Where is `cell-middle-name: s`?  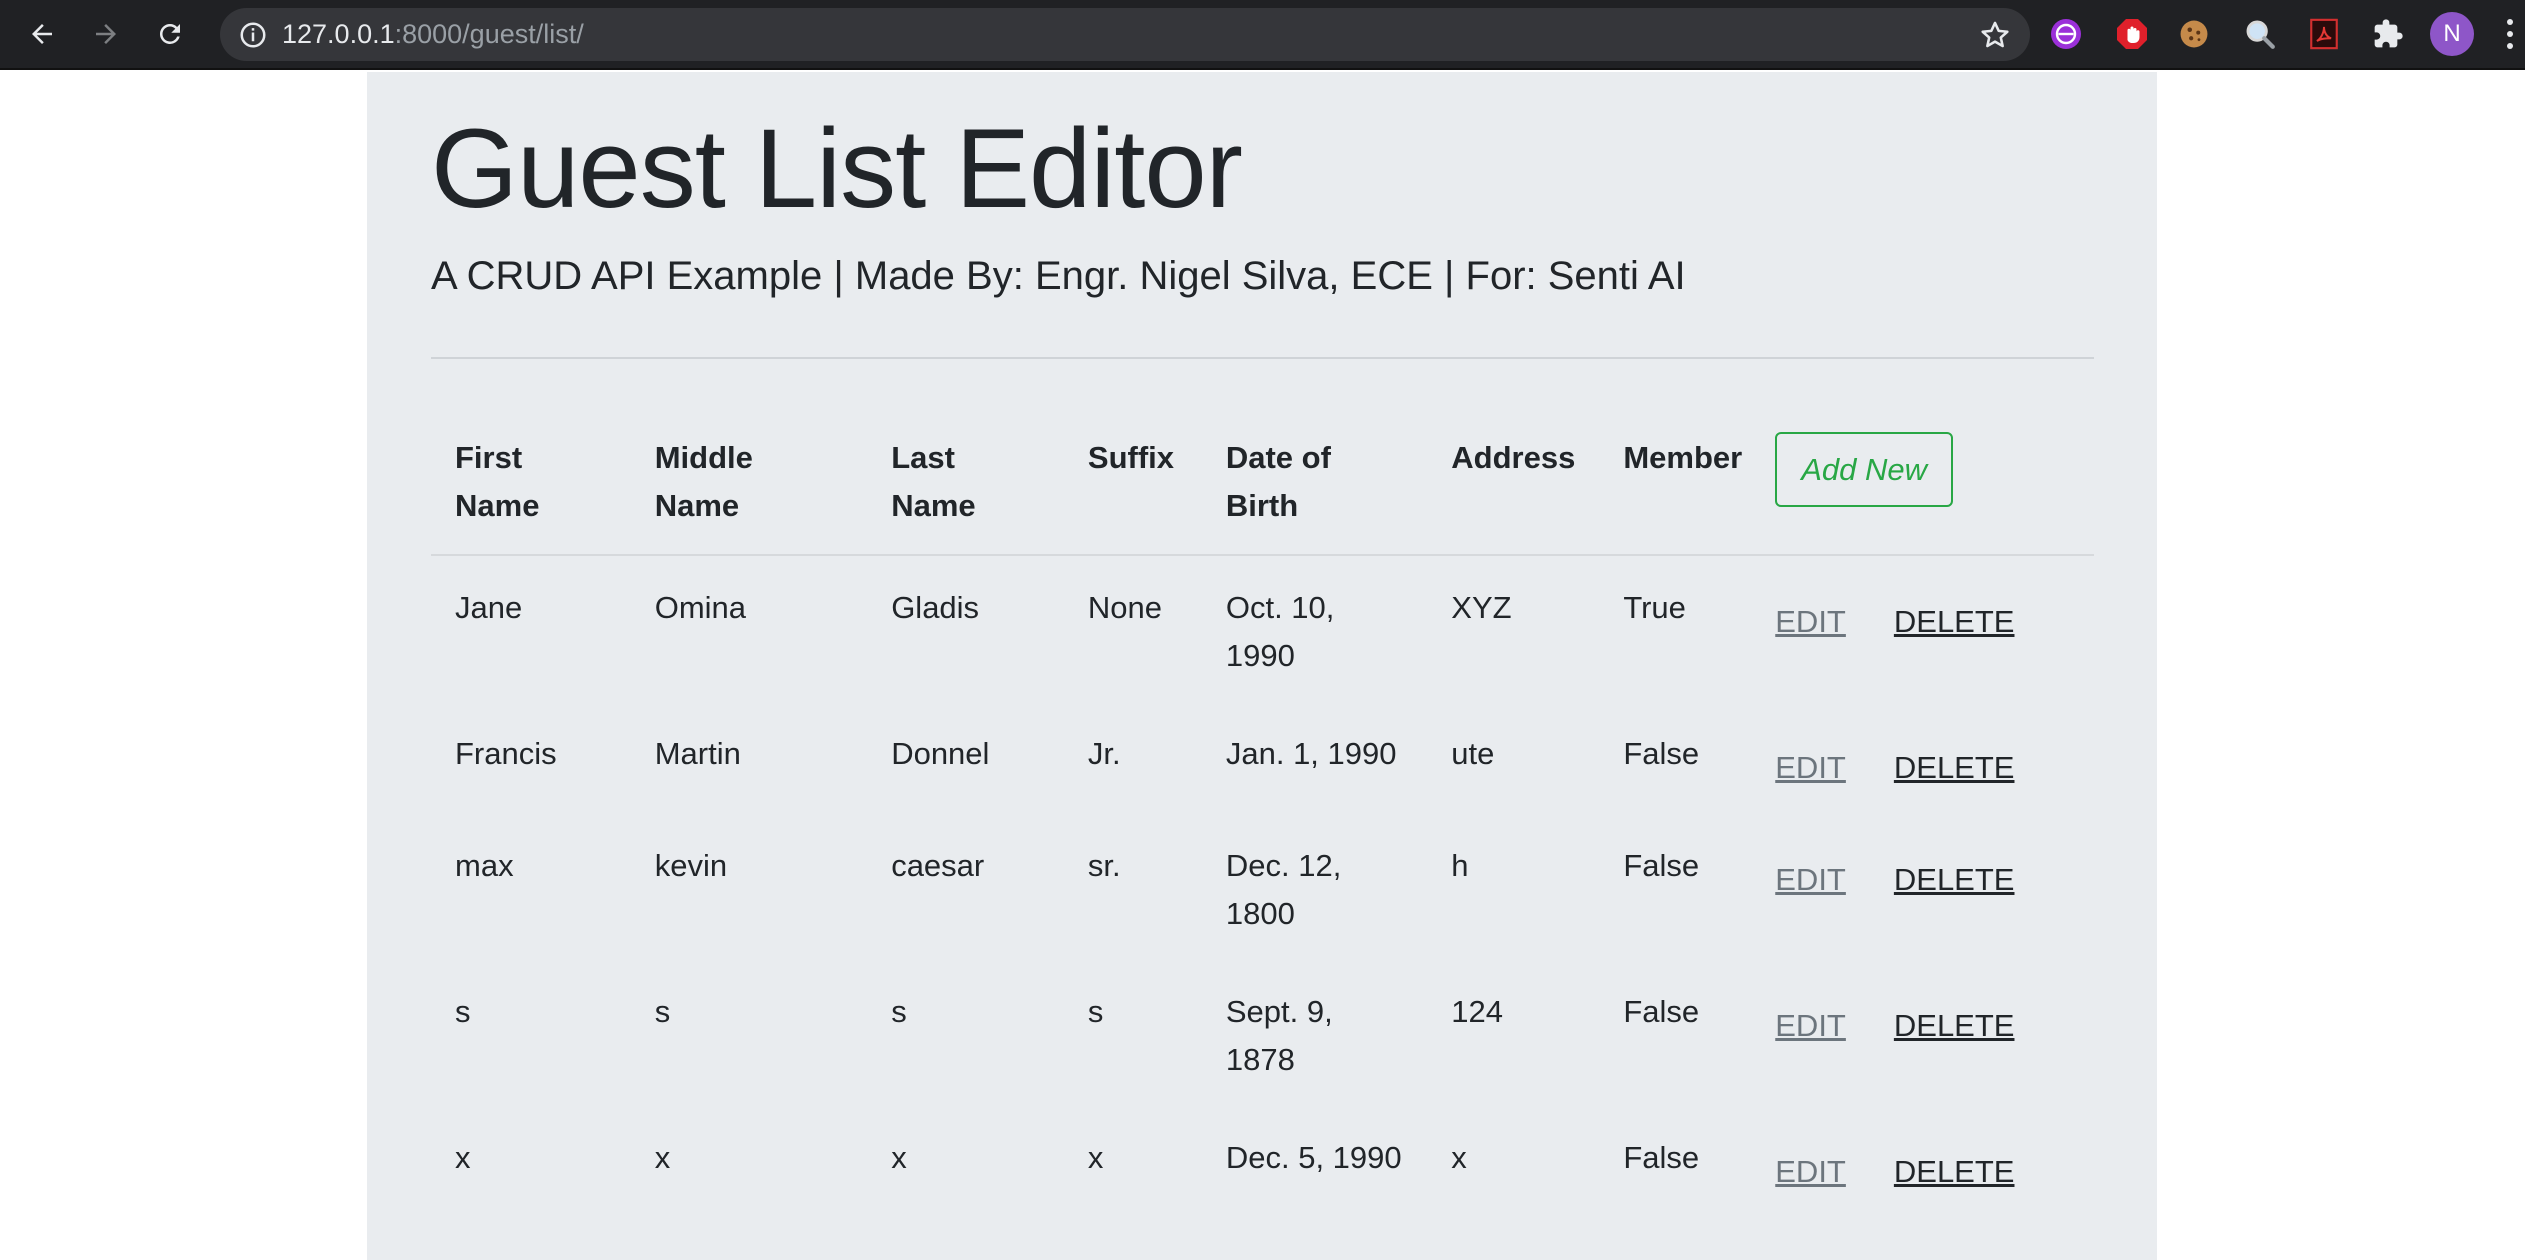 cell-middle-name: s is located at coordinates (662, 1011).